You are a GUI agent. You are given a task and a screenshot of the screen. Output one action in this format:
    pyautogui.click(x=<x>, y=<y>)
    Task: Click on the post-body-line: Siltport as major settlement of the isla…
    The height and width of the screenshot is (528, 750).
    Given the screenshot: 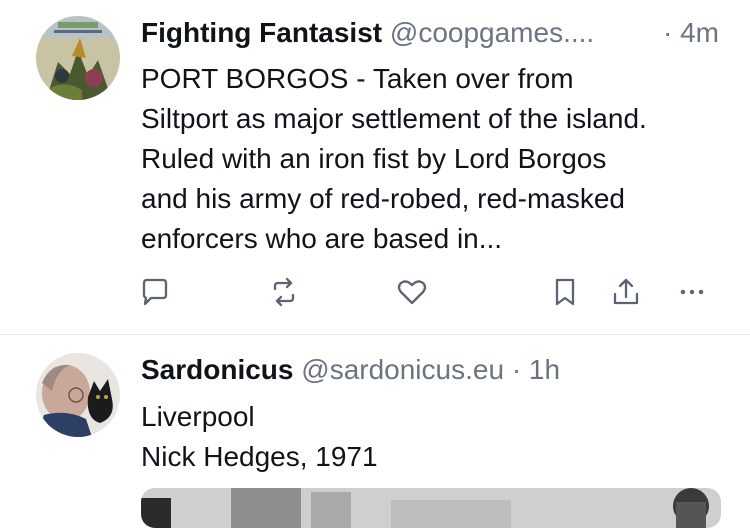 What is the action you would take?
    pyautogui.click(x=394, y=118)
    